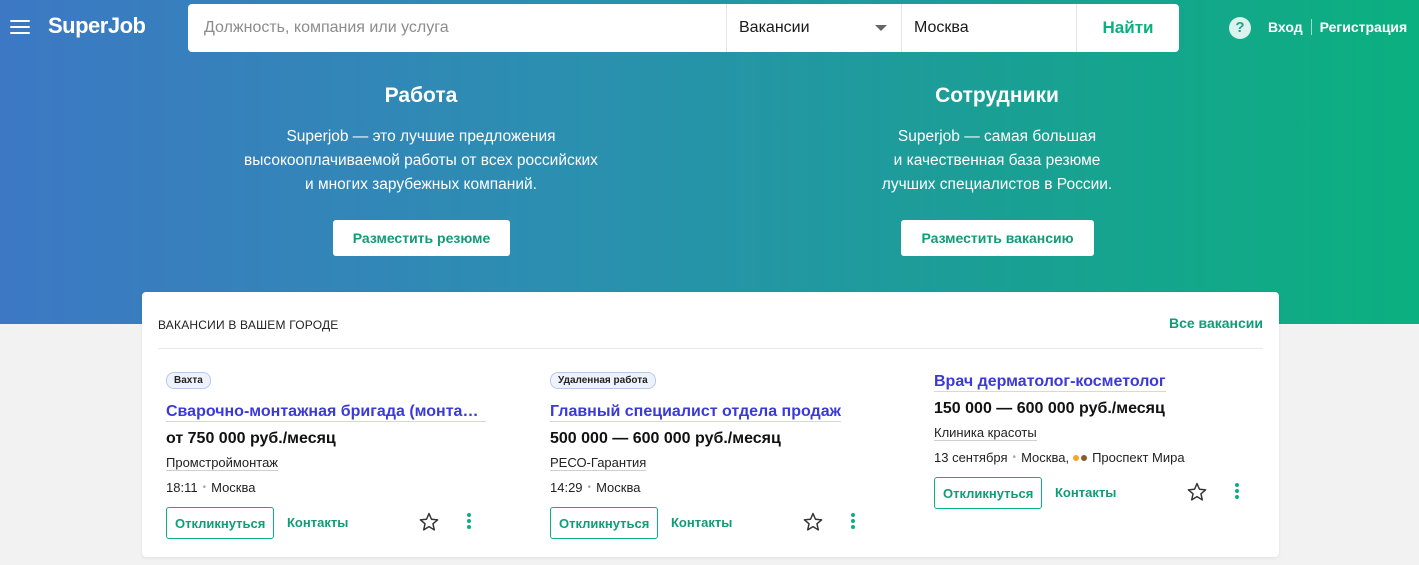 The image size is (1419, 565). Describe the element at coordinates (997, 238) in the screenshot. I see `post-vacancy-button: Разместить вакансию` at that location.